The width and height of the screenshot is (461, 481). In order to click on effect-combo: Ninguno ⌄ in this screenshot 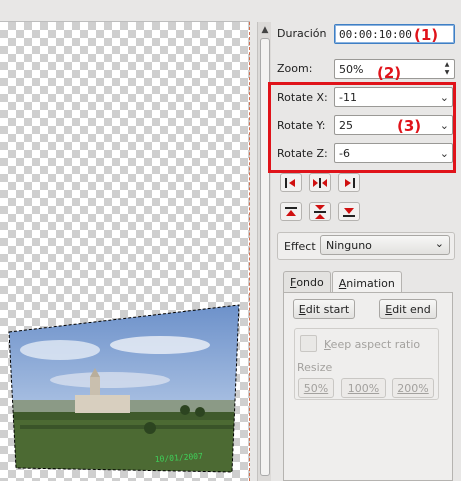, I will do `click(385, 245)`.